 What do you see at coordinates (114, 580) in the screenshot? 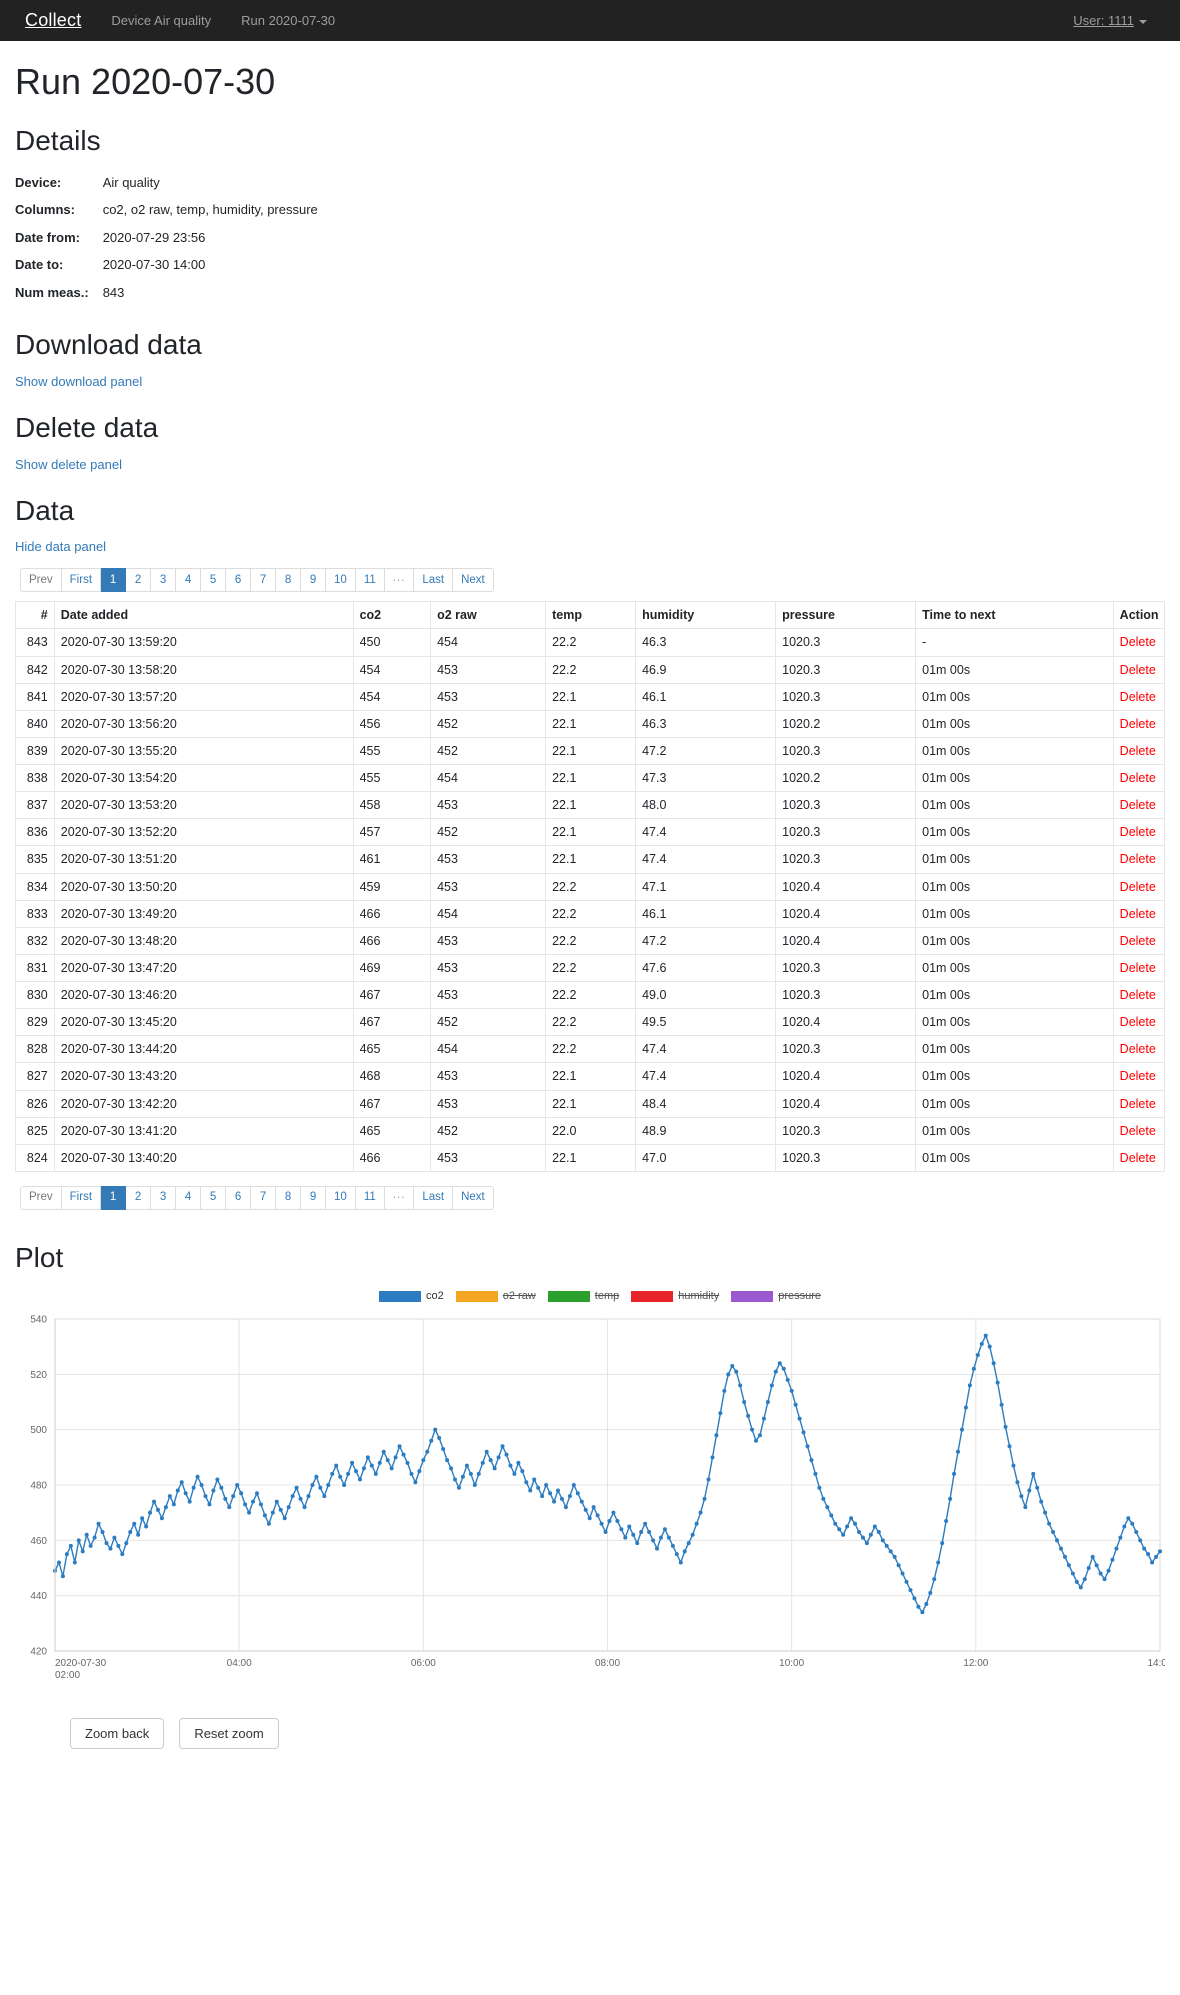
I see `page-link-top-1: 1` at bounding box center [114, 580].